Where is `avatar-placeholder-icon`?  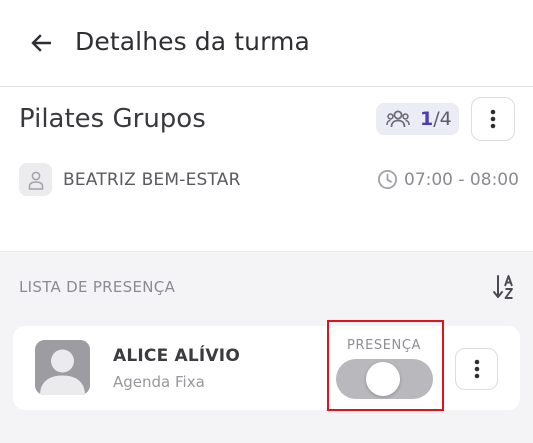 avatar-placeholder-icon is located at coordinates (62, 367).